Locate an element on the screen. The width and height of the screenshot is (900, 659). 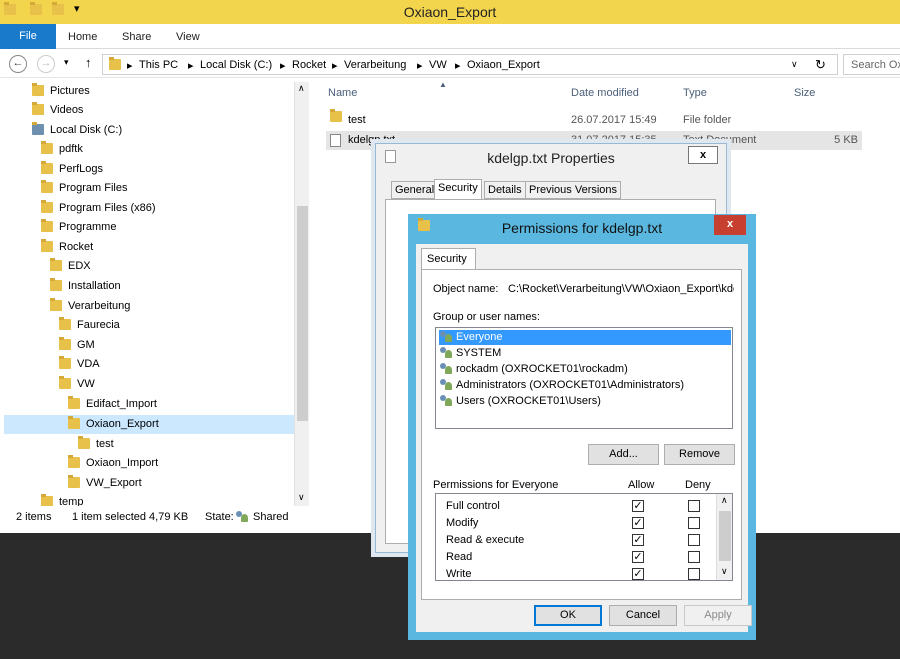
nav-item-label: VW is located at coordinates (86, 384).